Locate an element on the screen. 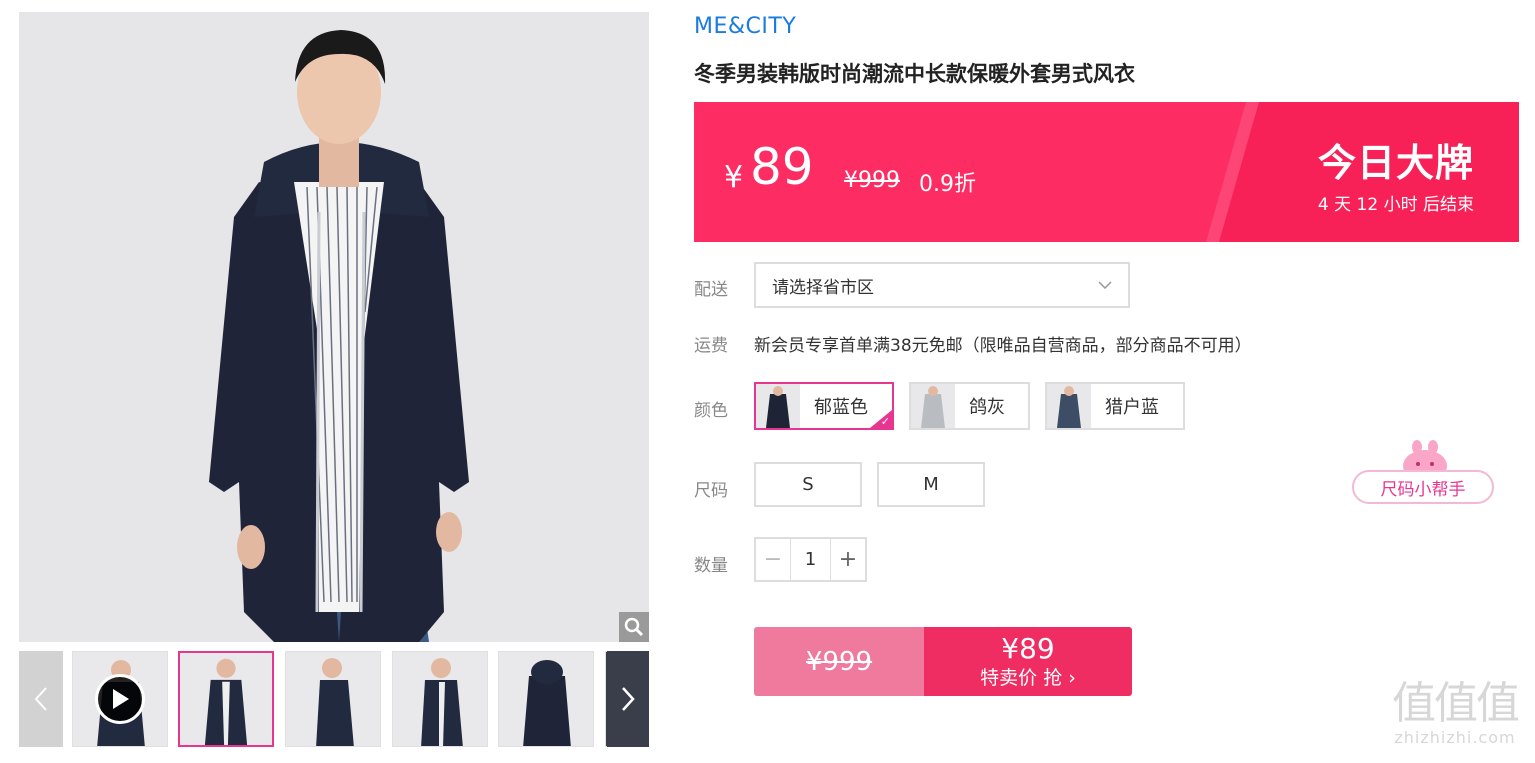  currency-symbol: ¥ is located at coordinates (734, 177).